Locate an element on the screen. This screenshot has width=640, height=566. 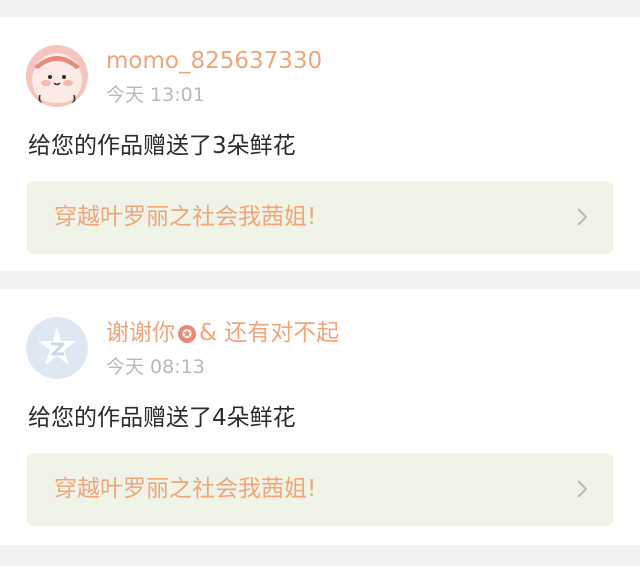
username-part2: & 还有对不起 is located at coordinates (269, 333).